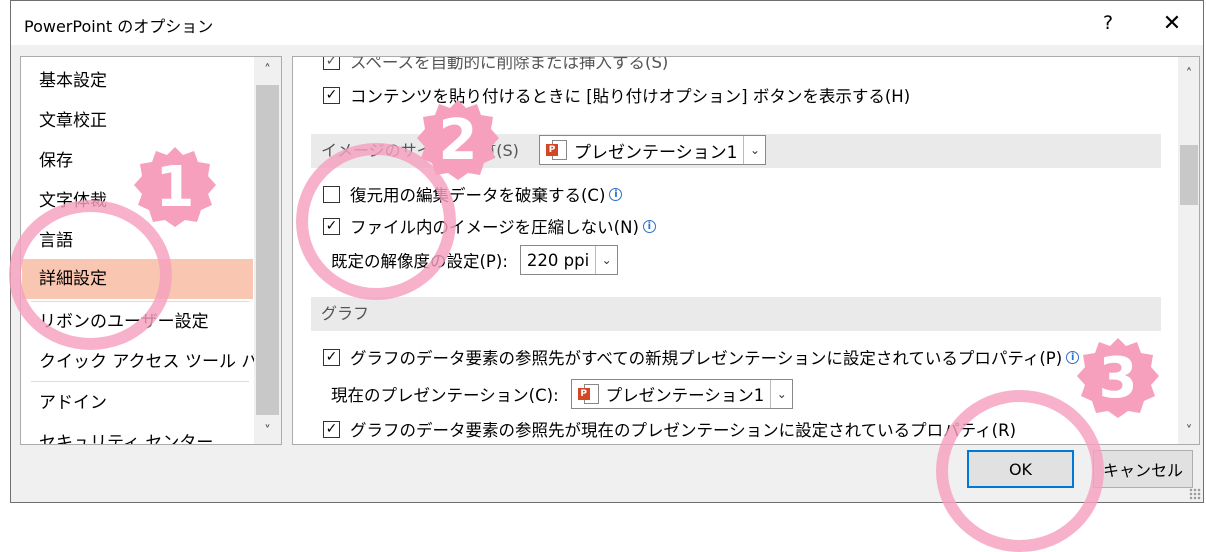  I want to click on no-compress-label: ファイル内のイメージを圧縮しない(N), so click(494, 227).